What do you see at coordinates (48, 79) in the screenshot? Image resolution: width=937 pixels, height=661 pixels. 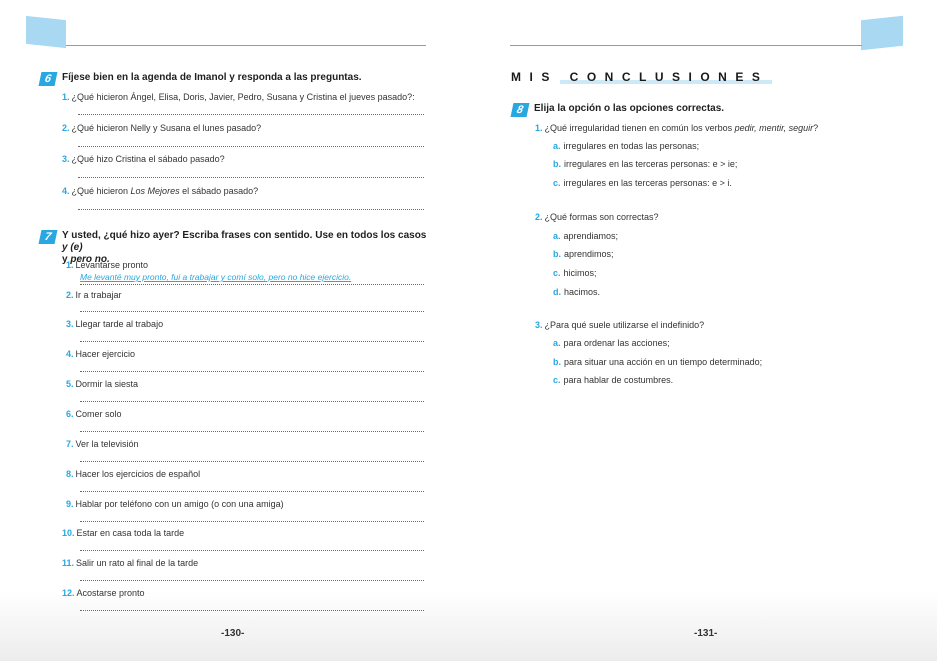 I see `exercise-6-badge: 6` at bounding box center [48, 79].